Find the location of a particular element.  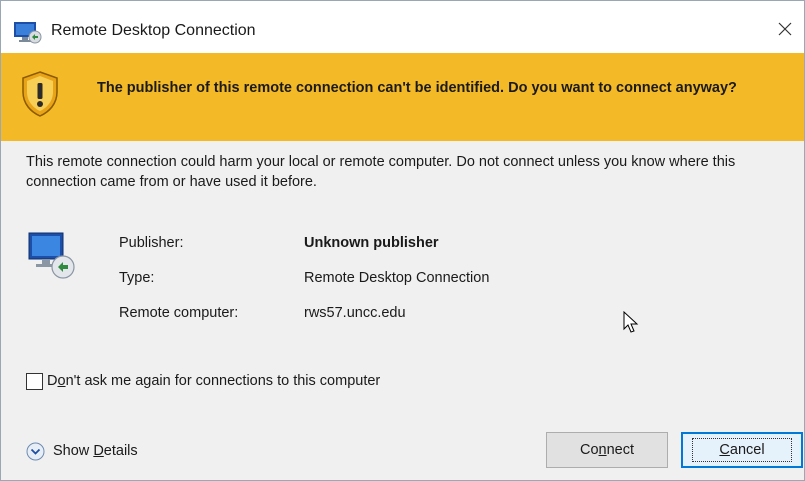

title-bar: Remote Desktop Connection is located at coordinates (402, 27).